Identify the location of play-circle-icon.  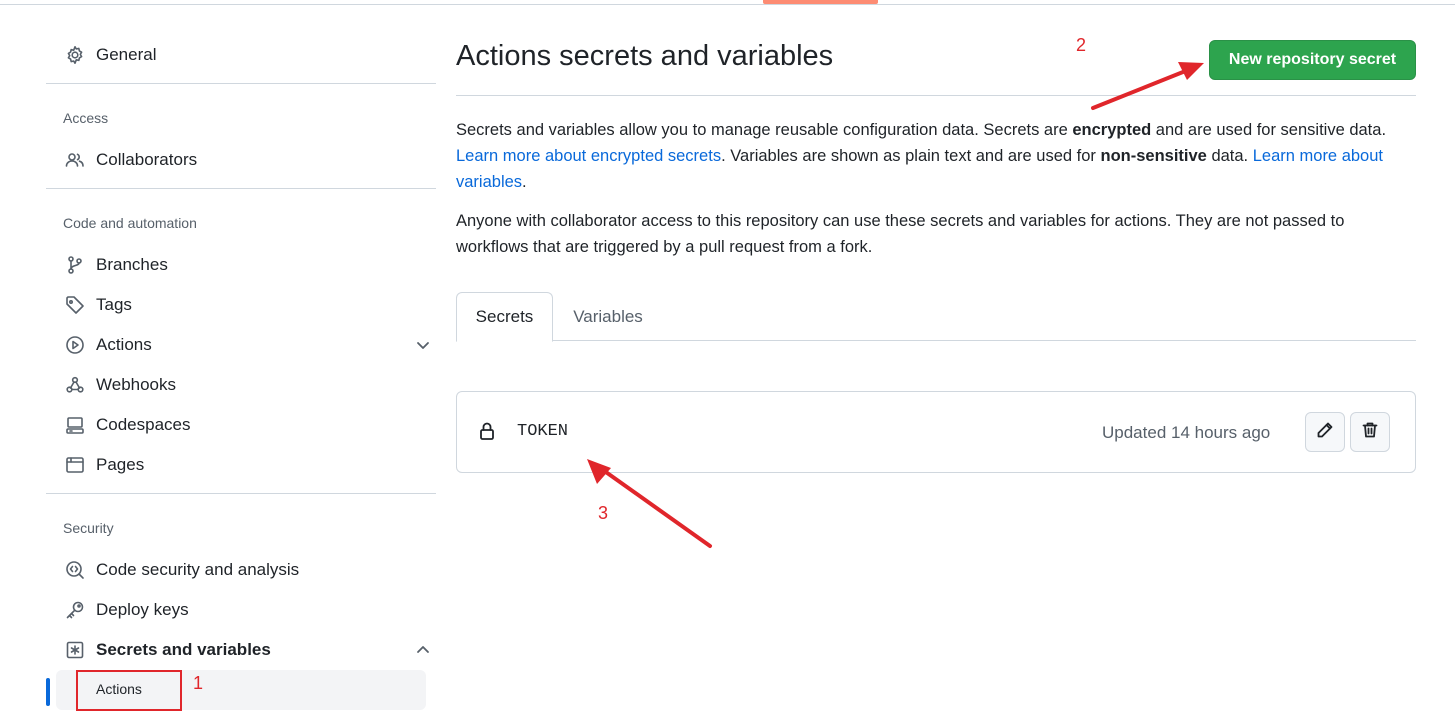
(75, 345).